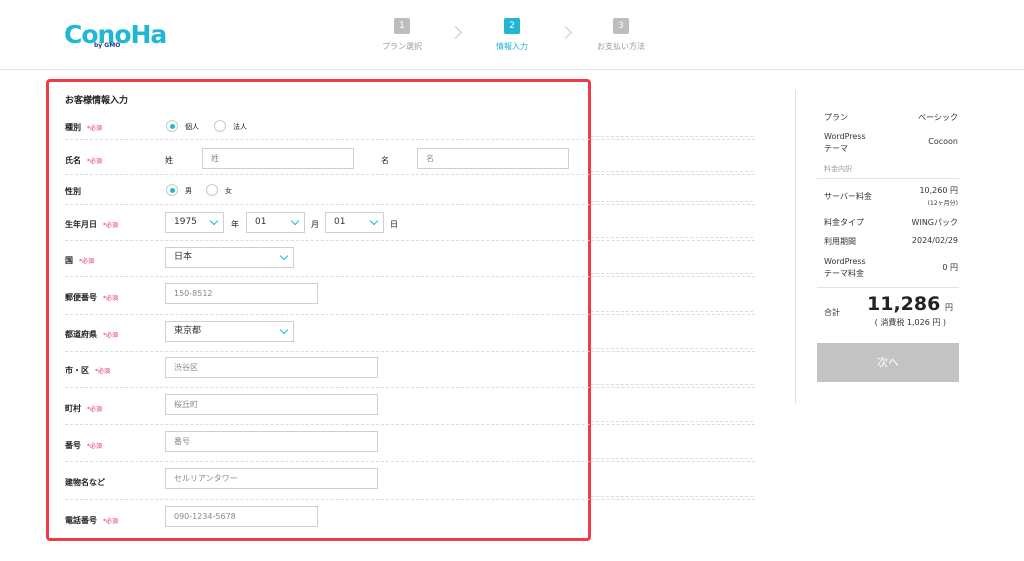 The width and height of the screenshot is (1024, 561). Describe the element at coordinates (315, 224) in the screenshot. I see `month-unit: 月` at that location.